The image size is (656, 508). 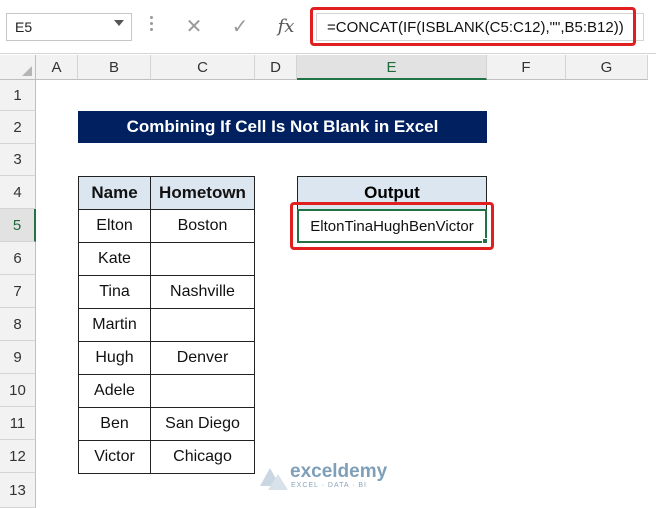 What do you see at coordinates (114, 457) in the screenshot?
I see `name-cell: Victor` at bounding box center [114, 457].